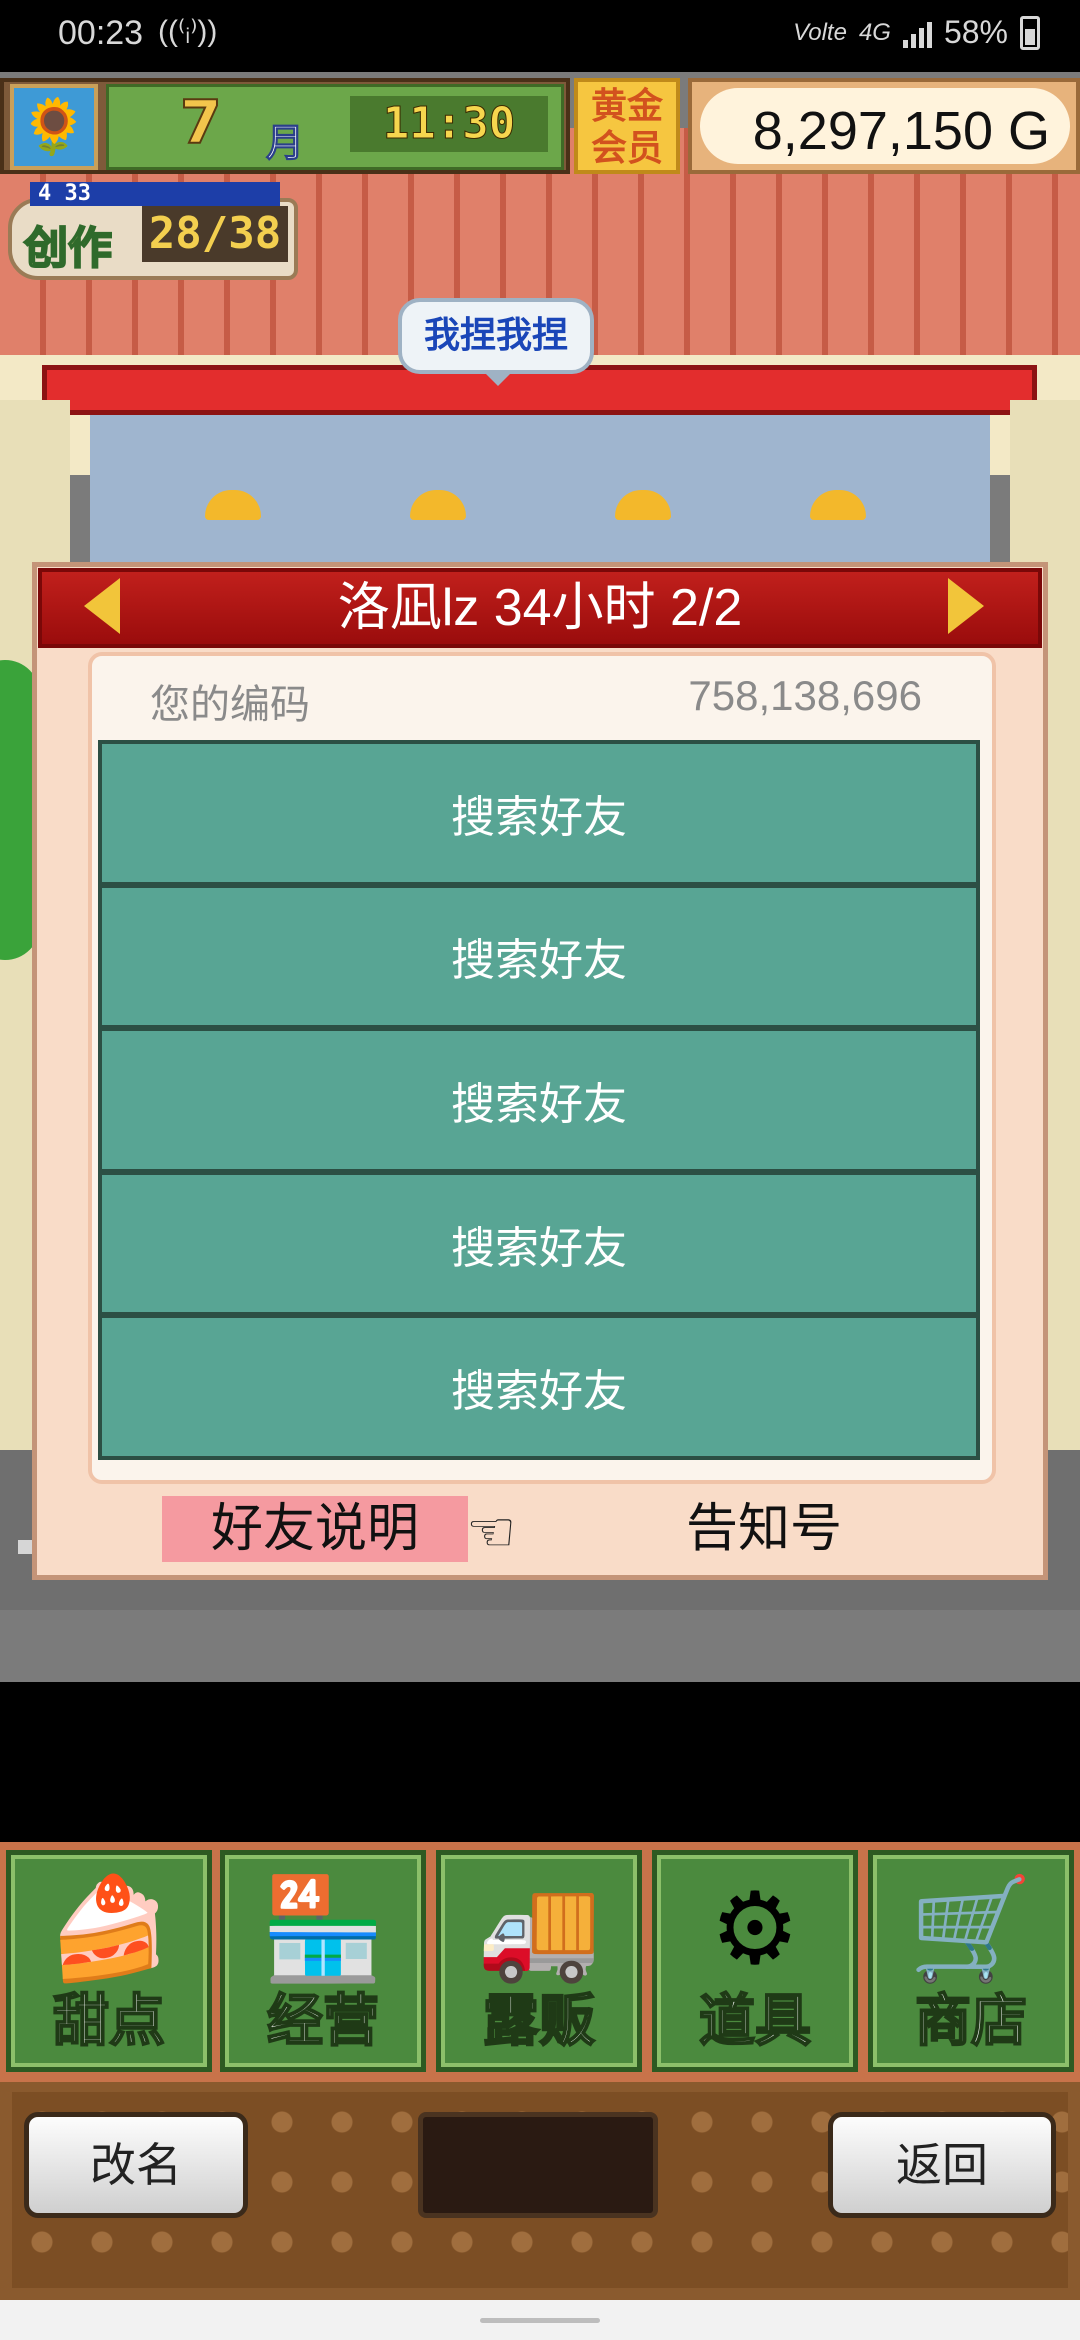  I want to click on friend-help-button: 好友说明, so click(315, 1529).